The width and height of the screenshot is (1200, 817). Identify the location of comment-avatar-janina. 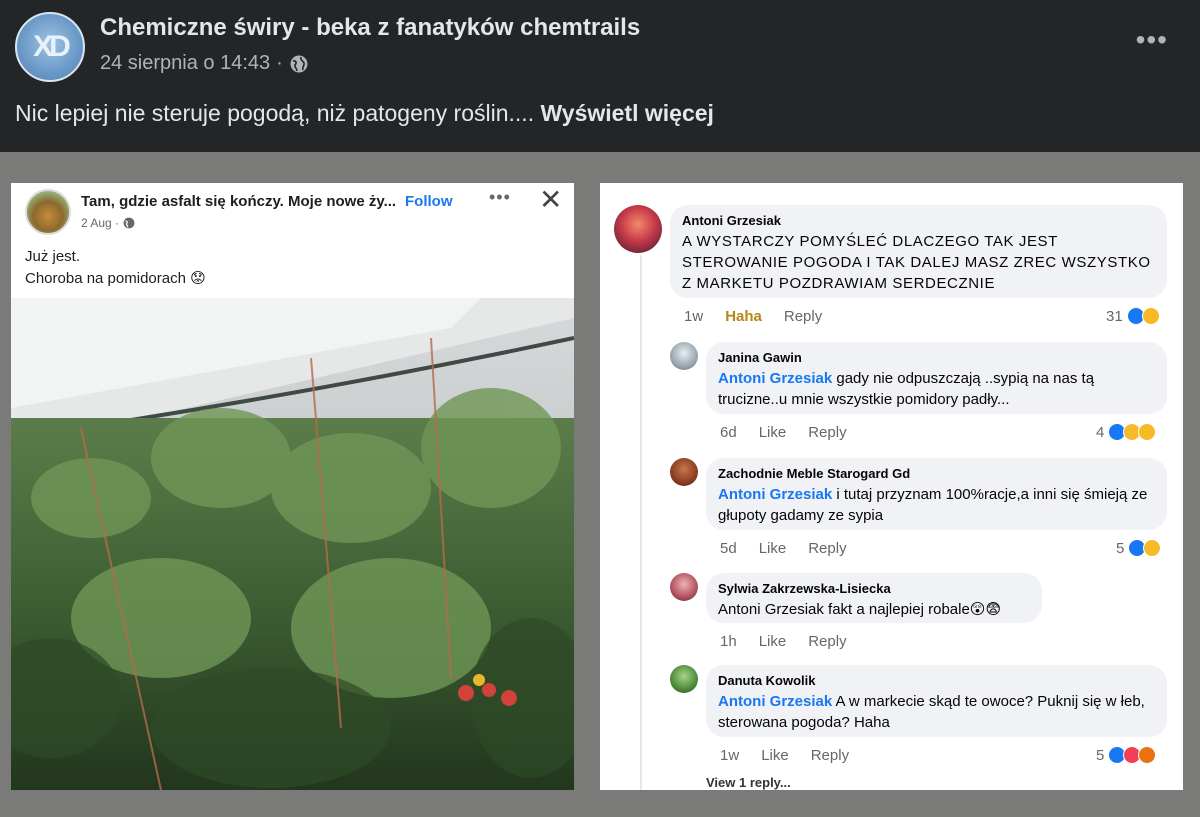
(684, 356).